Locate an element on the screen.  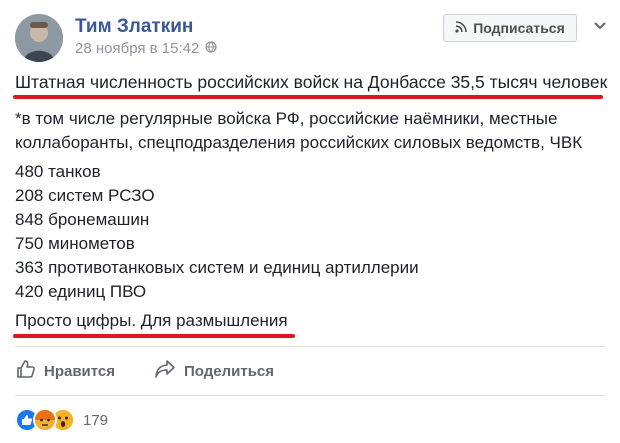
post-closing: Просто цифры. Для размышления is located at coordinates (151, 320).